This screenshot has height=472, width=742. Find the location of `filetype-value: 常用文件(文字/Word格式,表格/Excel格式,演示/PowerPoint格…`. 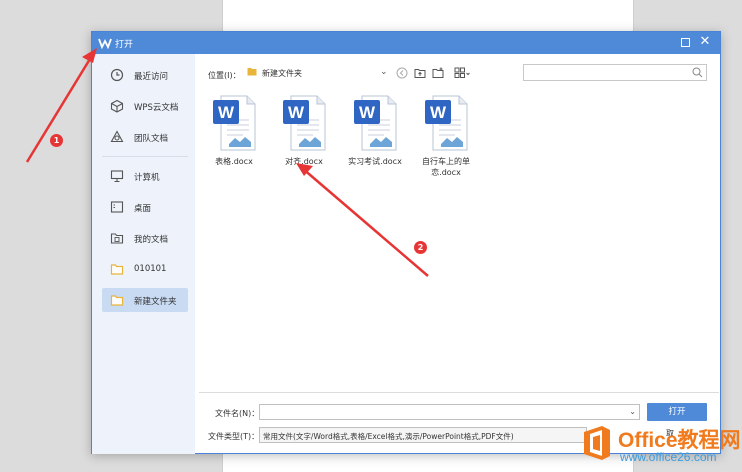

filetype-value: 常用文件(文字/Word格式,表格/Excel格式,演示/PowerPoint格… is located at coordinates (388, 436).